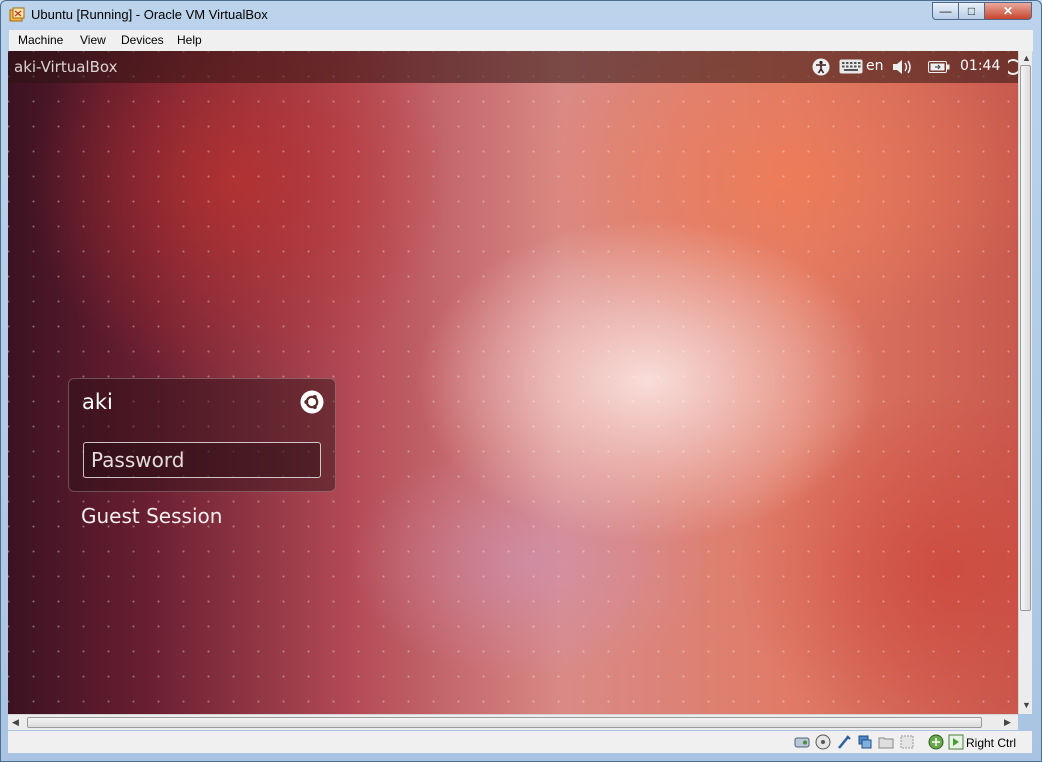 Image resolution: width=1042 pixels, height=762 pixels. What do you see at coordinates (886, 742) in the screenshot?
I see `display-icon` at bounding box center [886, 742].